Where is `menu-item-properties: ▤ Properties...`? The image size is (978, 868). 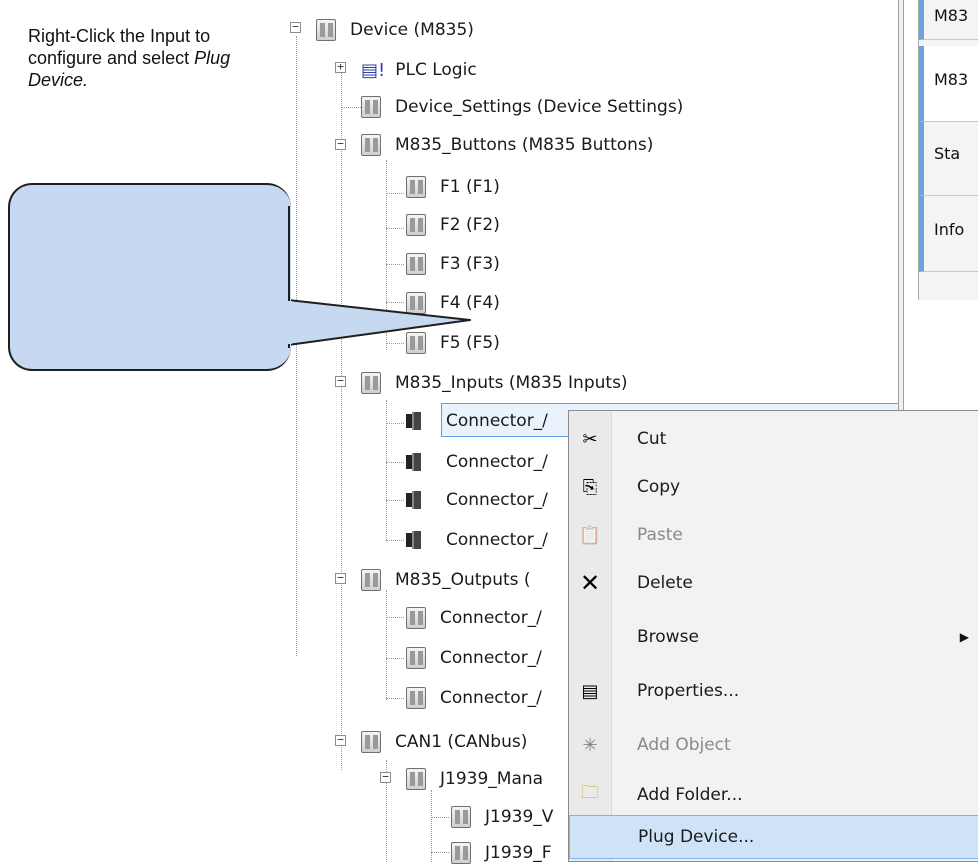 menu-item-properties: ▤ Properties... is located at coordinates (773, 691).